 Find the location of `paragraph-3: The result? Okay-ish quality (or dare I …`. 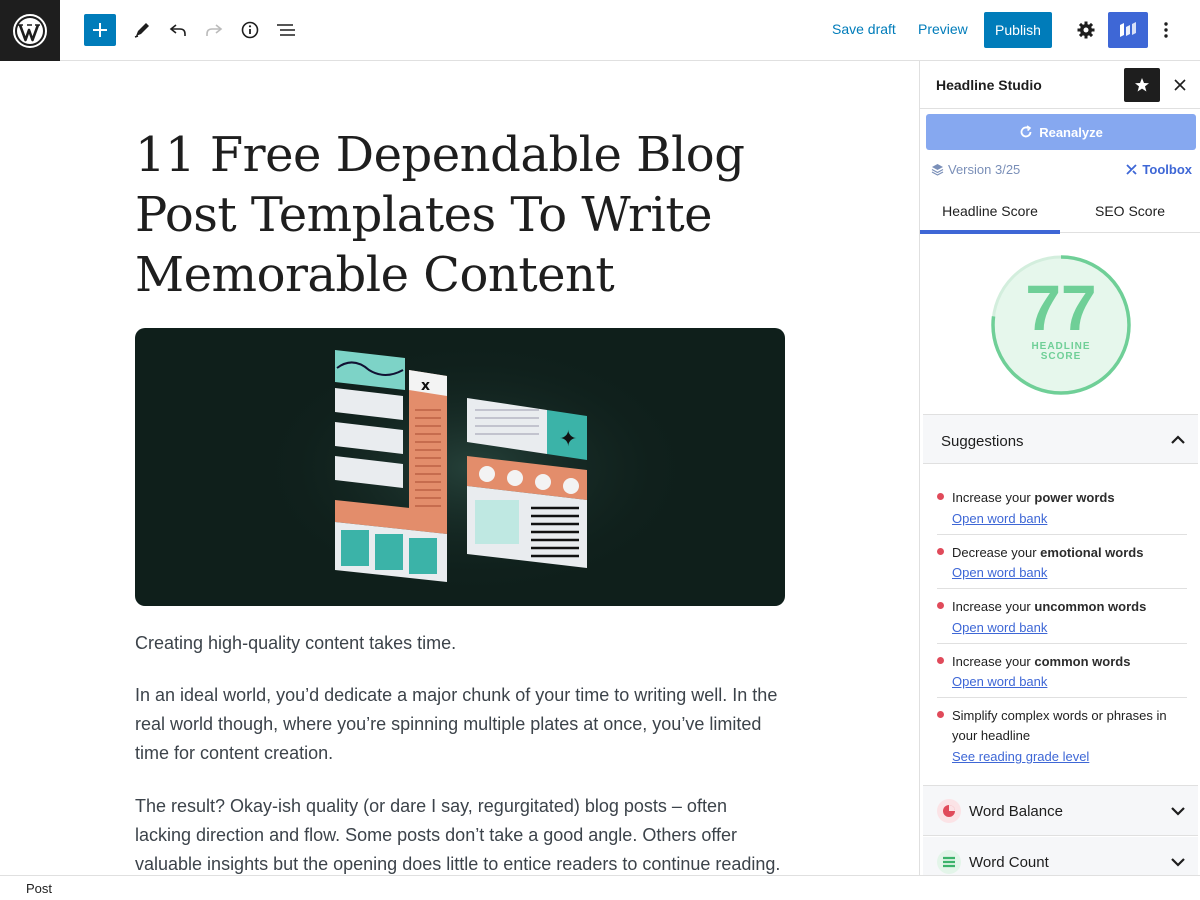

paragraph-3: The result? Okay-ish quality (or dare I … is located at coordinates (460, 833).